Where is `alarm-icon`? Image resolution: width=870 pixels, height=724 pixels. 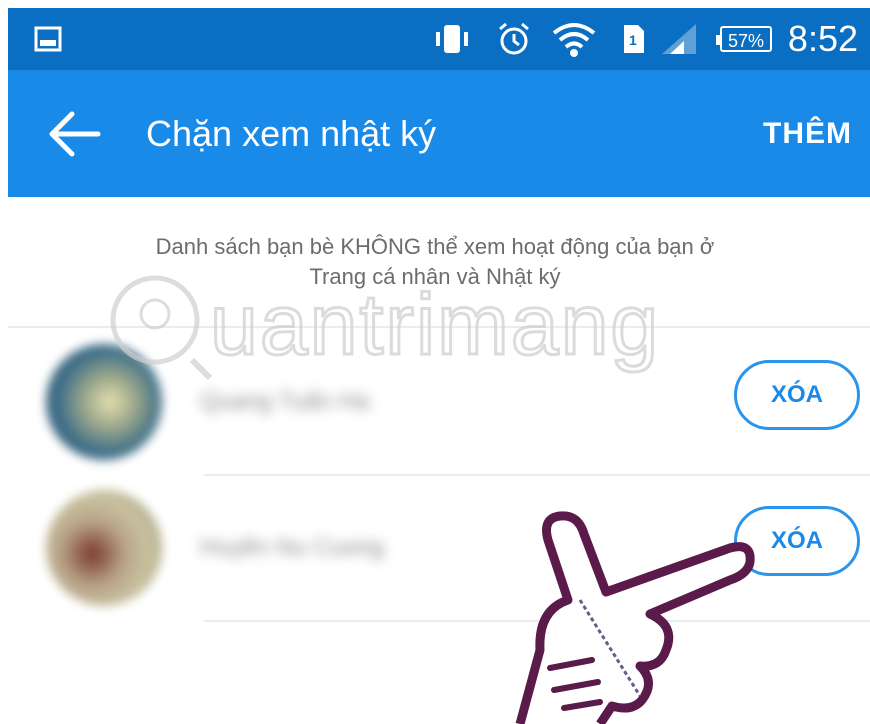 alarm-icon is located at coordinates (514, 39).